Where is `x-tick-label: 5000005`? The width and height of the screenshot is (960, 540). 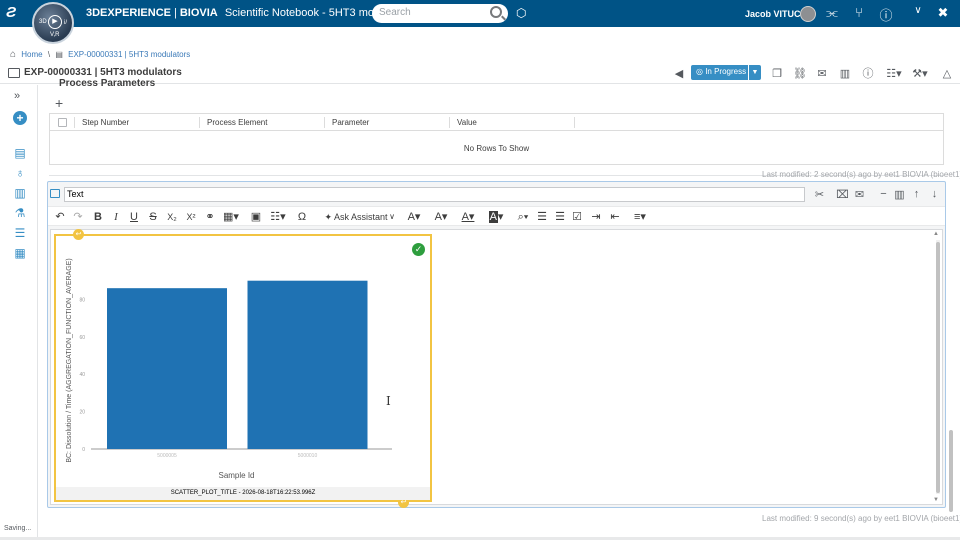 x-tick-label: 5000005 is located at coordinates (167, 456).